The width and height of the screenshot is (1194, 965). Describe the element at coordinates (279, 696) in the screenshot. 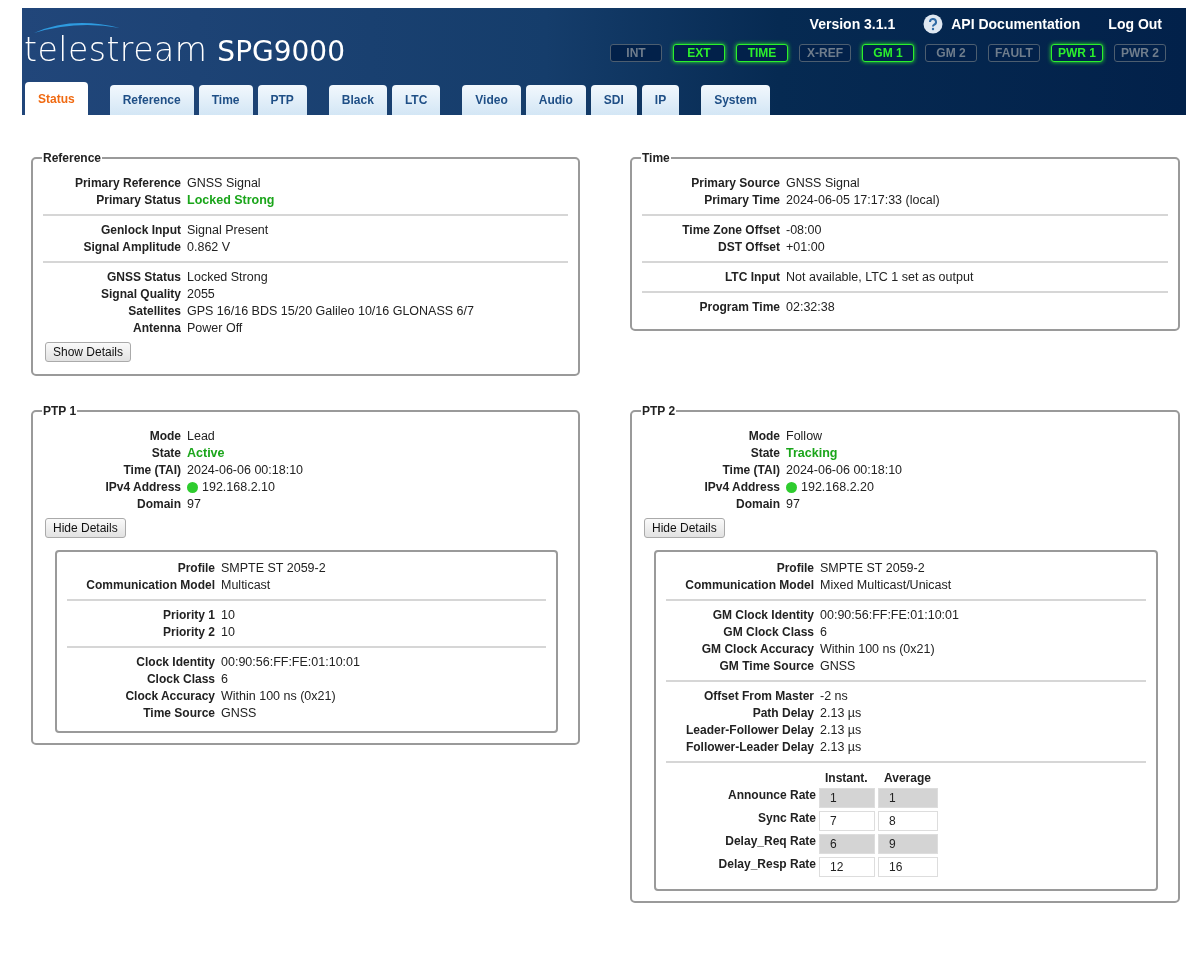

I see `field-value: Within 100 ns (0x21)` at that location.